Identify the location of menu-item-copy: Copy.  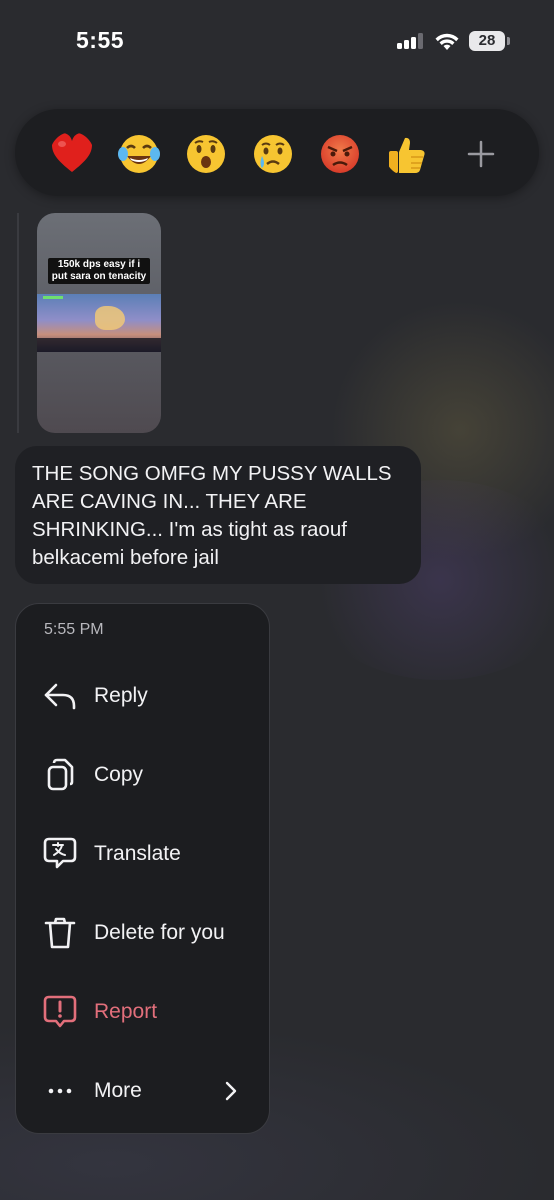
(143, 775).